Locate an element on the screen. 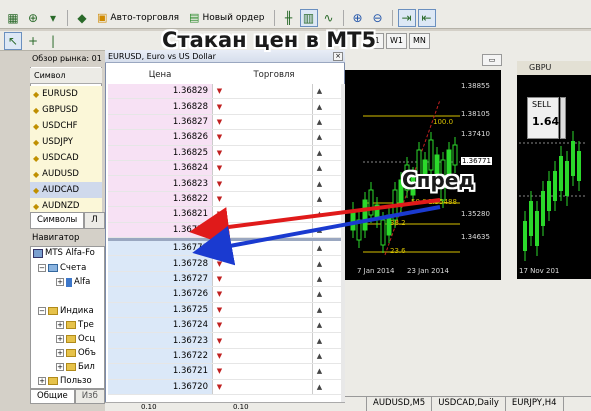  chart-tab-audusd: AUDUSD,M5 is located at coordinates (400, 404).